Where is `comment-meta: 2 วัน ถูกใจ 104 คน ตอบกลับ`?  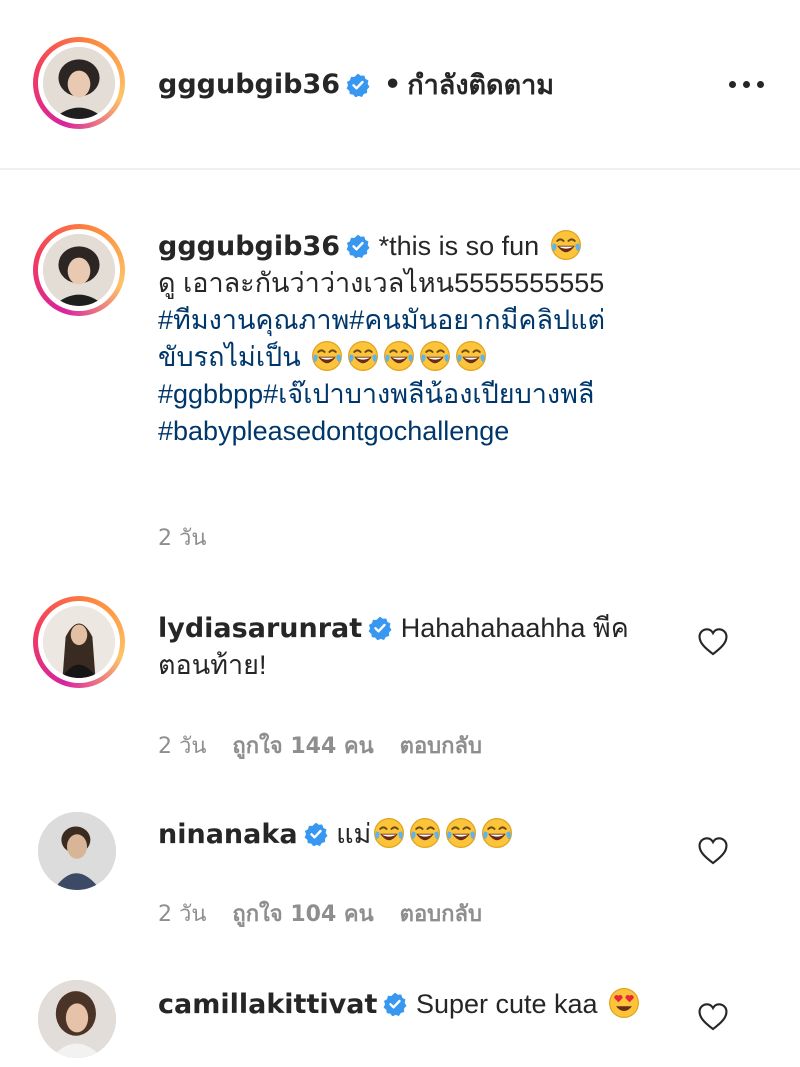
comment-meta: 2 วัน ถูกใจ 104 คน ตอบกลับ is located at coordinates (320, 913).